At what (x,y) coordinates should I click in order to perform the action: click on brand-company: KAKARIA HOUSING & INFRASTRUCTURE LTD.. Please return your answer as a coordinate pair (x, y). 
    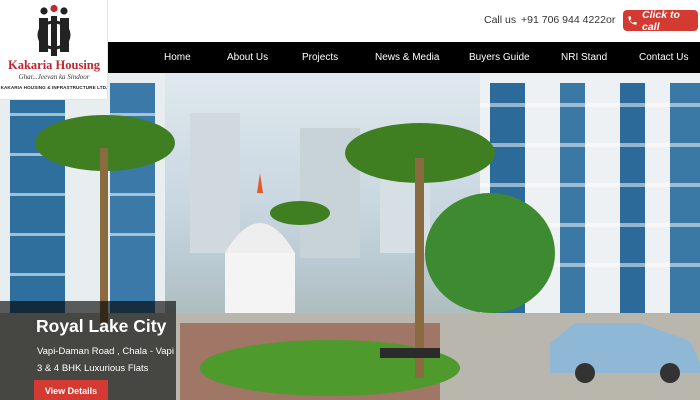
    Looking at the image, I should click on (54, 87).